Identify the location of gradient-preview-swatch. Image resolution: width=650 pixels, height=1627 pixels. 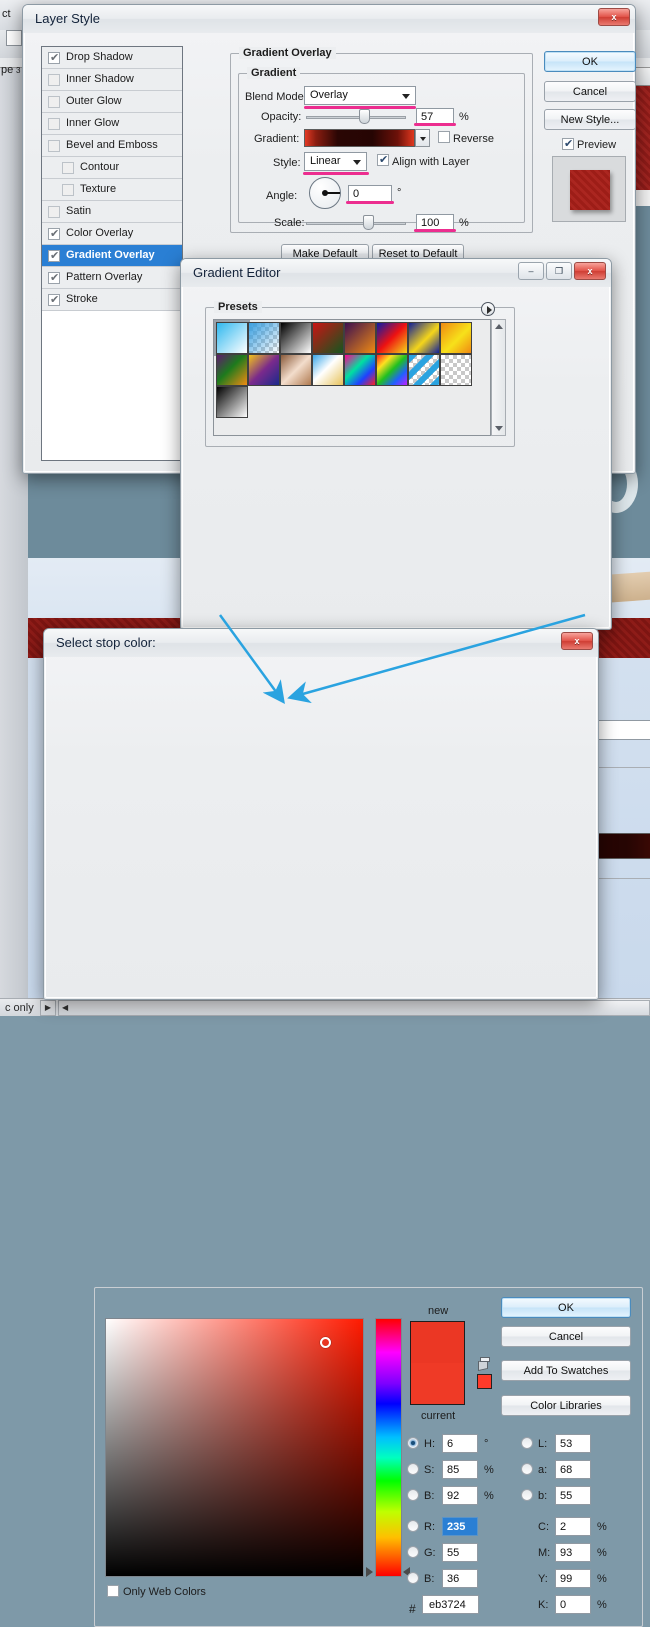
(359, 138).